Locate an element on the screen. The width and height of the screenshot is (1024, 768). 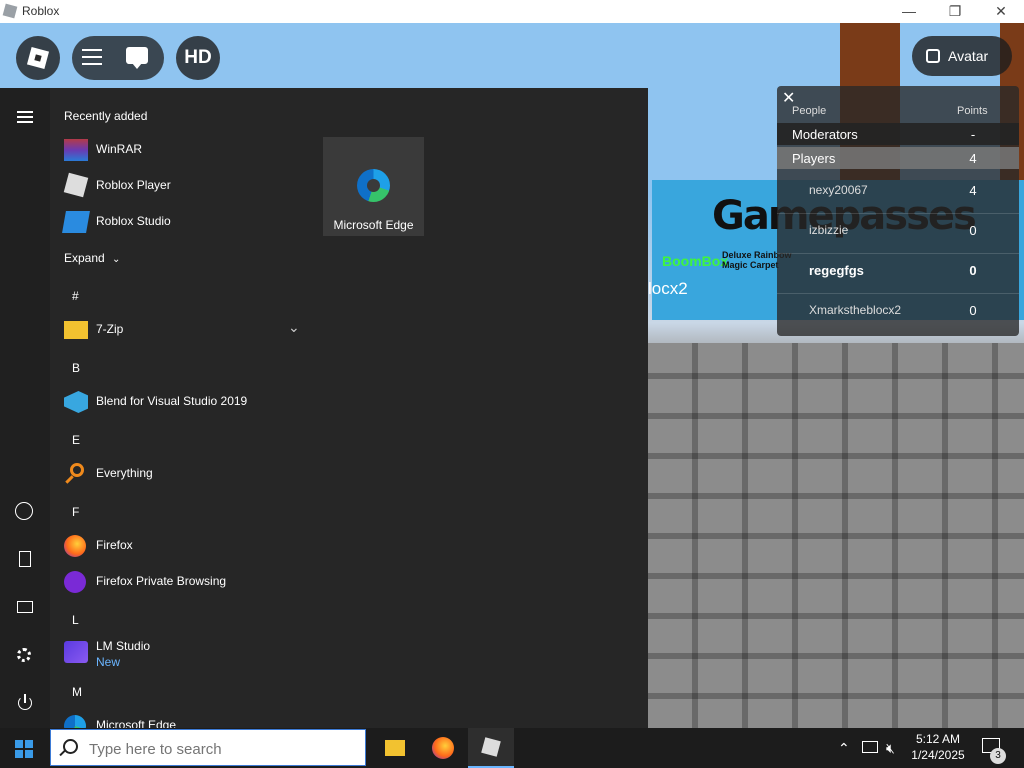
section-hash: # is located at coordinates (75, 296).